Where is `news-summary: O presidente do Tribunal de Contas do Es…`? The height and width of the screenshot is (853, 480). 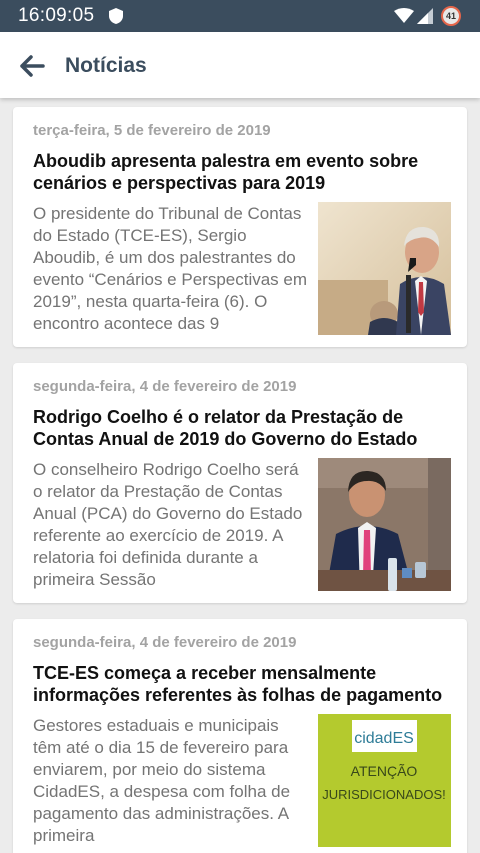 news-summary: O presidente do Tribunal de Contas do Es… is located at coordinates (170, 268).